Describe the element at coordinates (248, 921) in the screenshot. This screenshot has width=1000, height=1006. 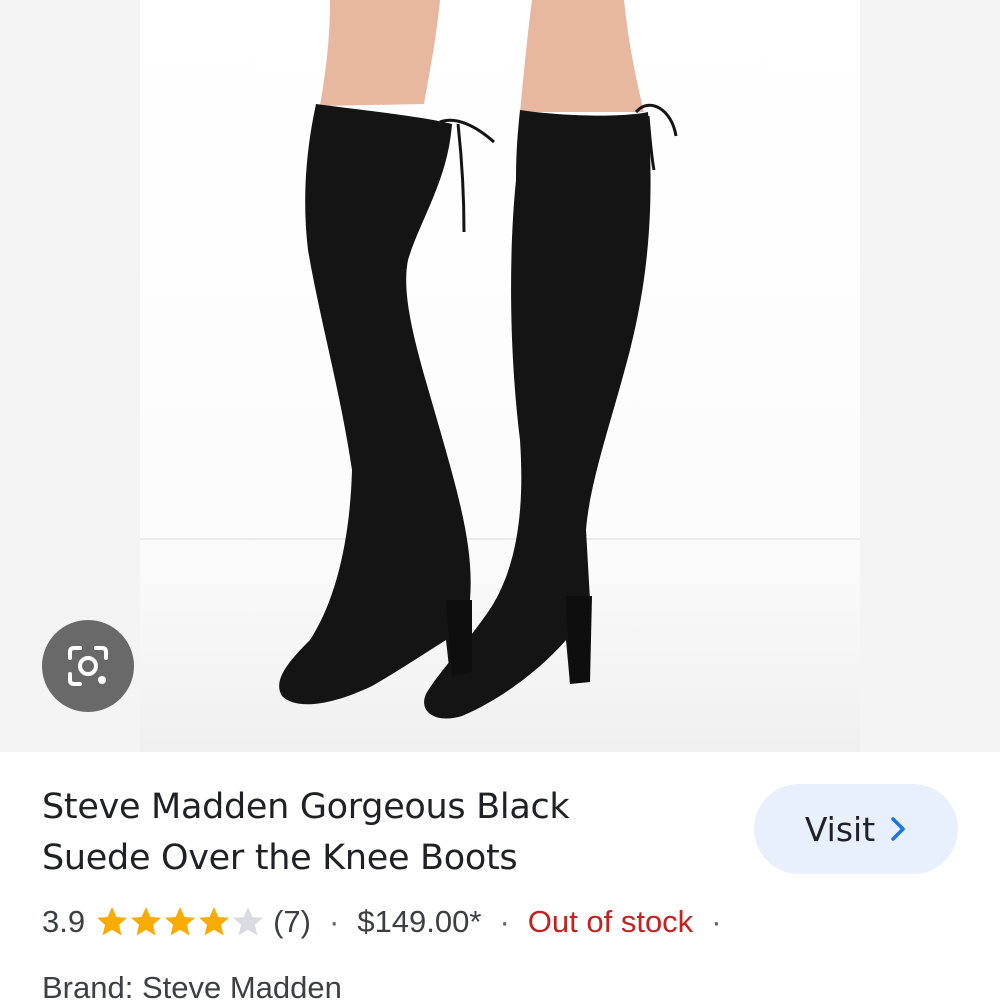
I see `star-empty-icon` at that location.